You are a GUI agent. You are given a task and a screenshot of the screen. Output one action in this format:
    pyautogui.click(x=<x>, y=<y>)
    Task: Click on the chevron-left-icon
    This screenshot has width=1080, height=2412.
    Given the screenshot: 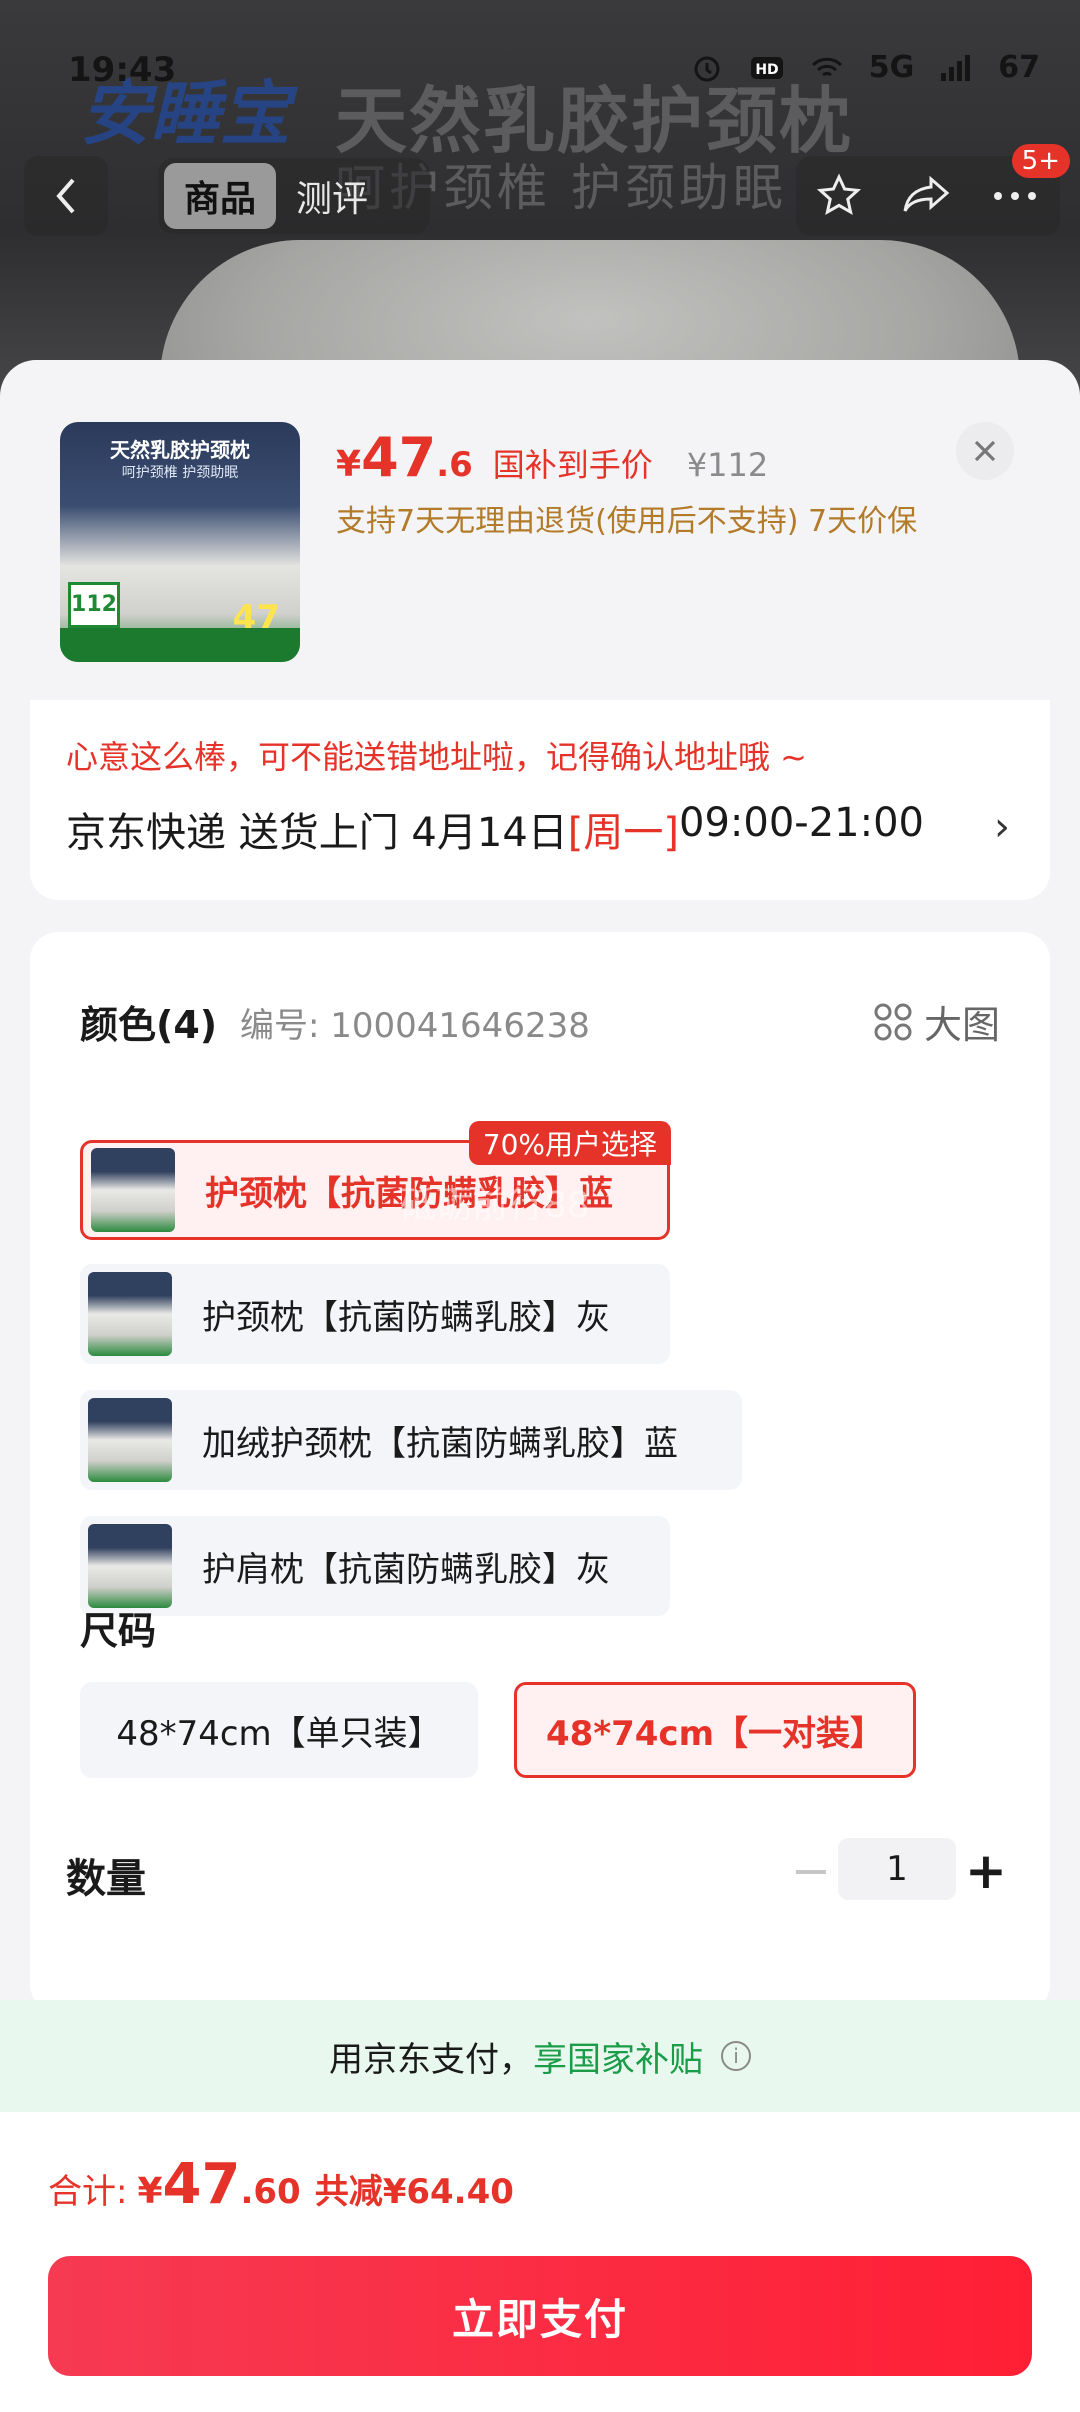 What is the action you would take?
    pyautogui.click(x=65, y=196)
    